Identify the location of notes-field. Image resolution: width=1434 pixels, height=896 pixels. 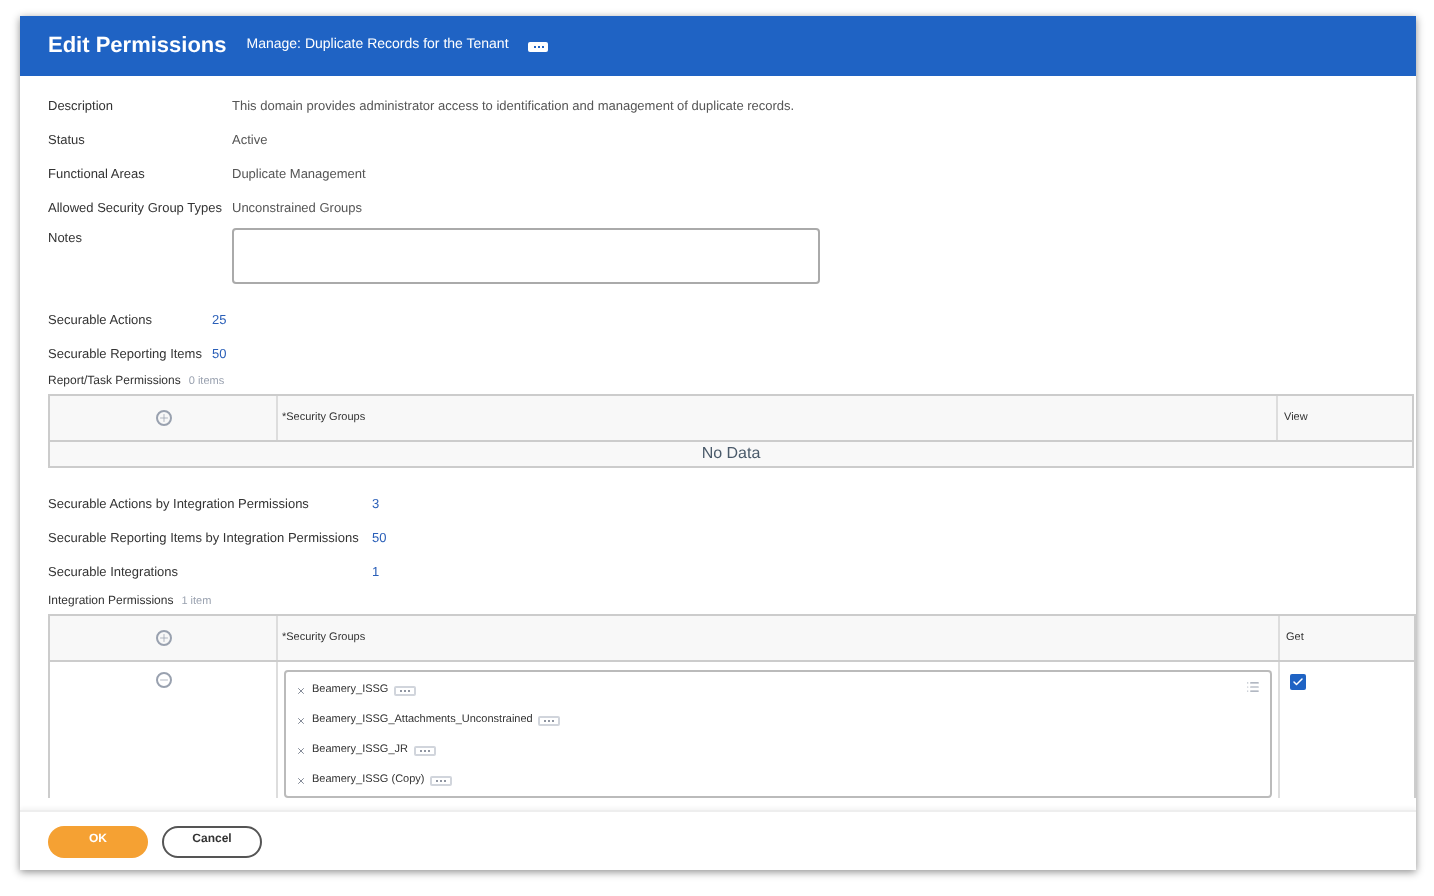
(526, 256).